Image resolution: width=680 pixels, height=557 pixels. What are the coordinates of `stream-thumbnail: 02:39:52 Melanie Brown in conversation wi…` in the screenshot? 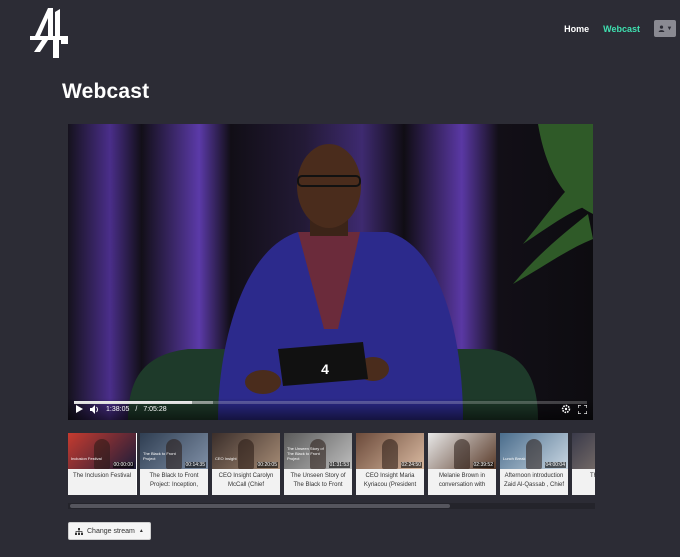 It's located at (462, 464).